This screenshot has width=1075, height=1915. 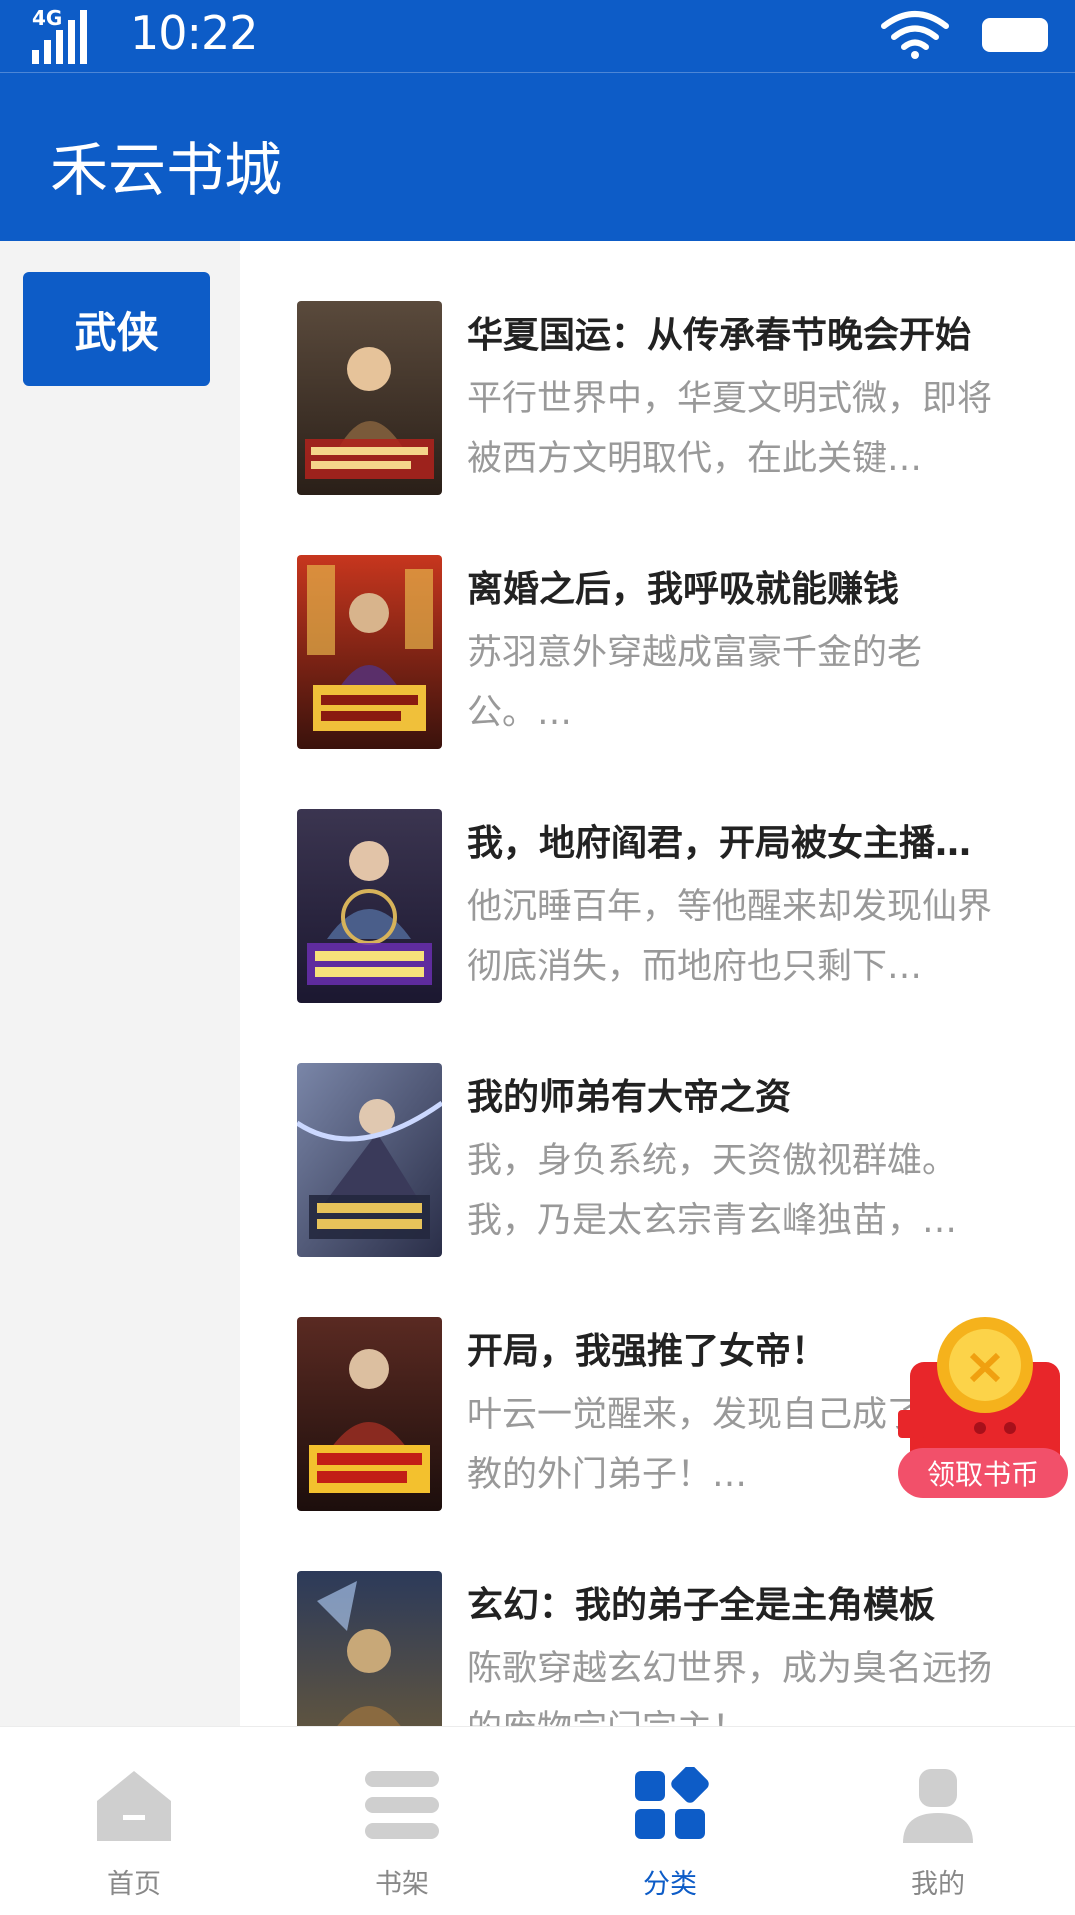 What do you see at coordinates (402, 1884) in the screenshot?
I see `tab-label: 书架` at bounding box center [402, 1884].